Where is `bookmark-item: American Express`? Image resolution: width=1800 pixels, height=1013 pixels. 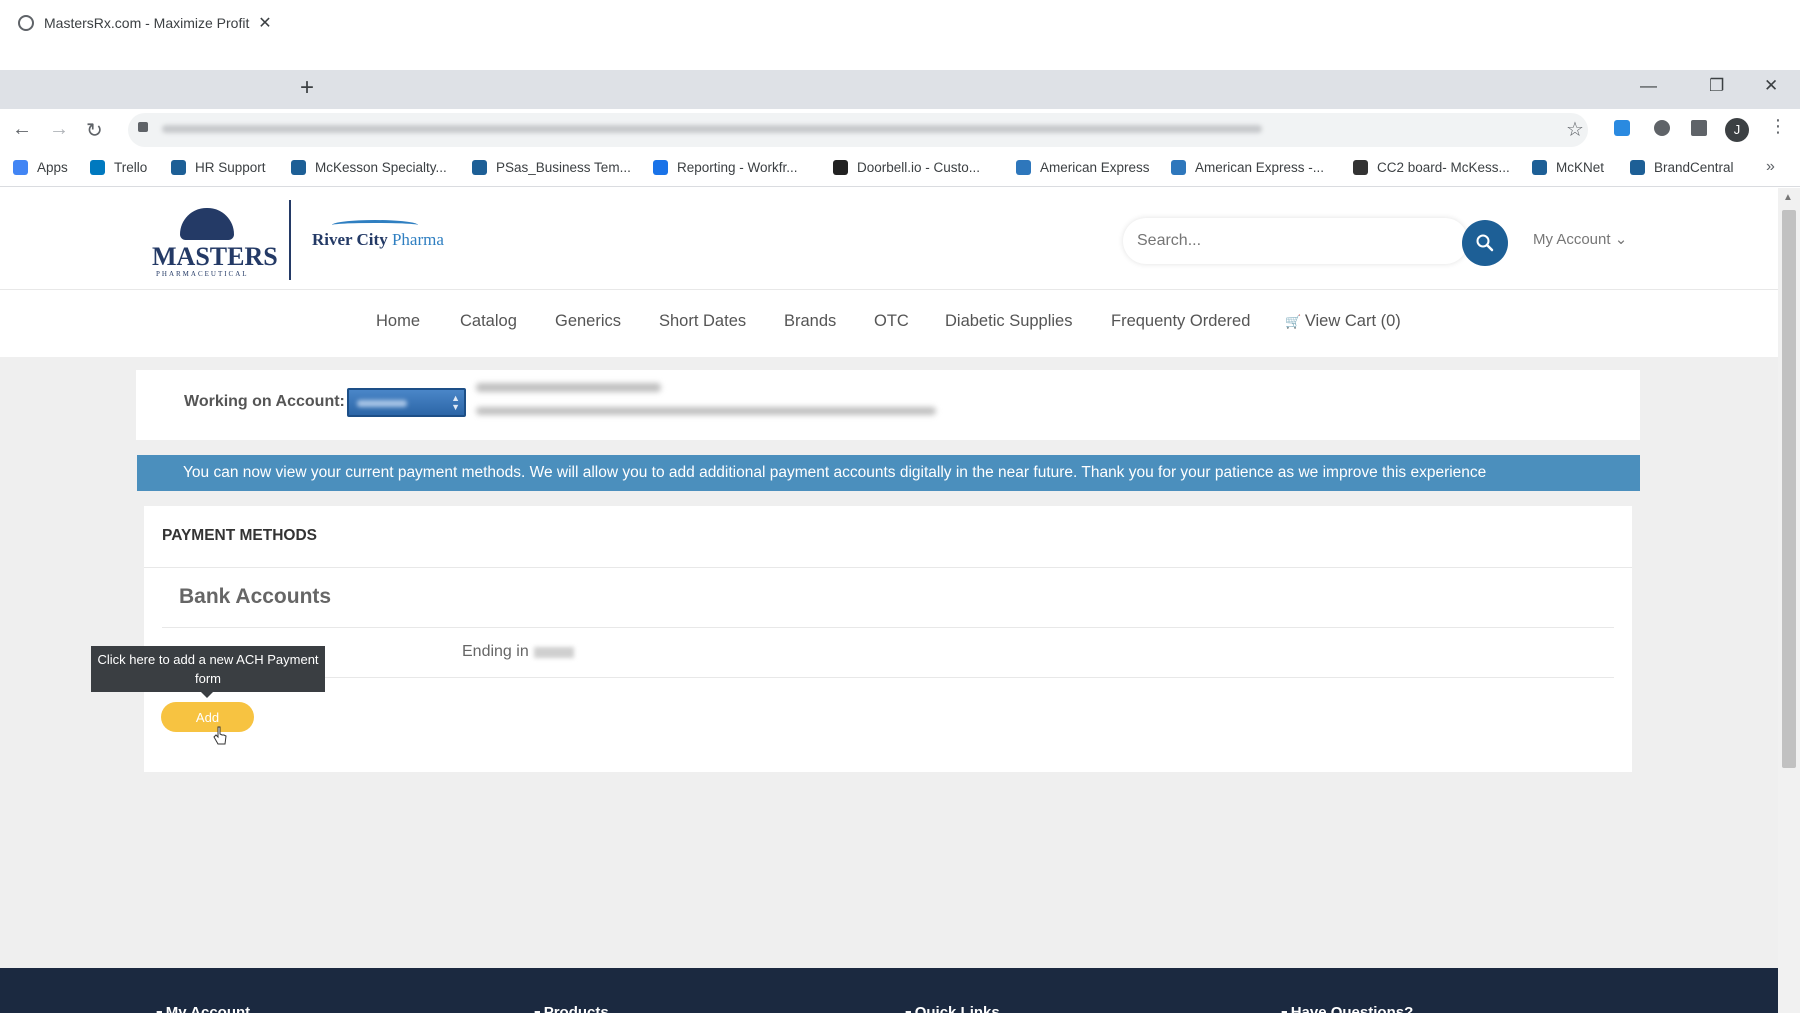
bookmark-item: American Express is located at coordinates (1083, 167).